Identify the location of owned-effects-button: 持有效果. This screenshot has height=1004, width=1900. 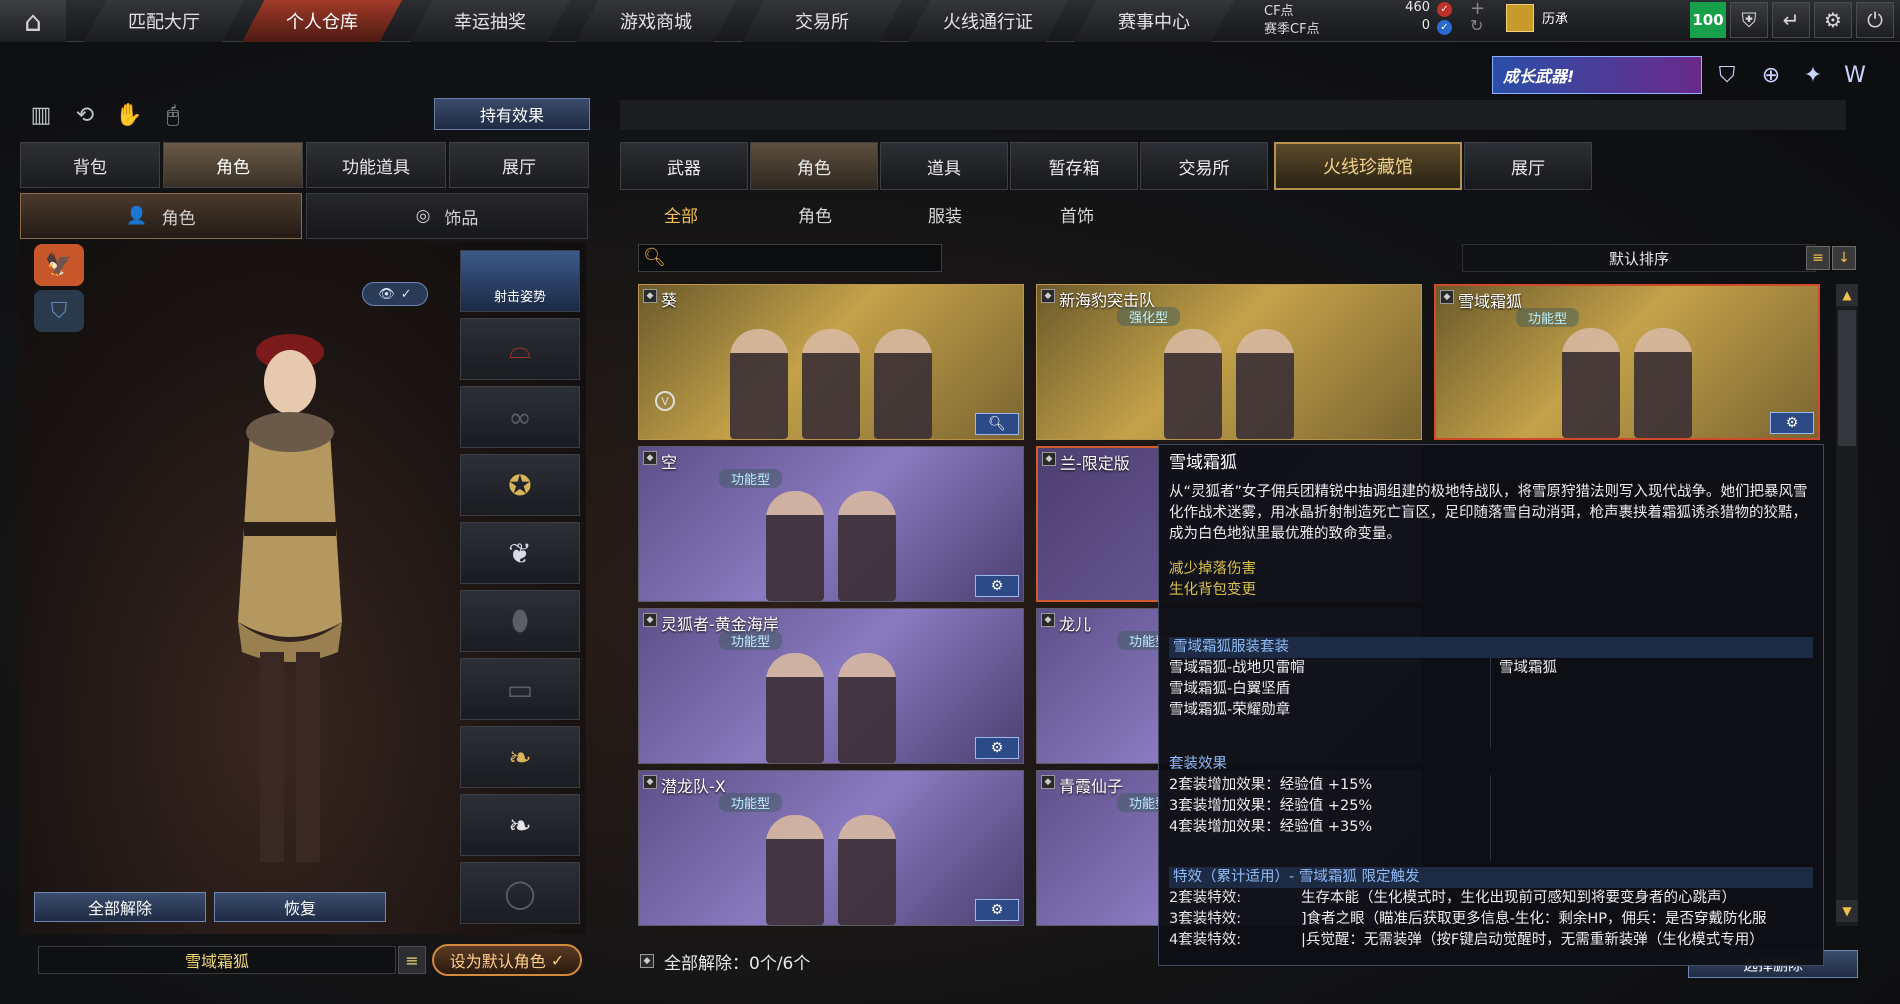
(512, 114).